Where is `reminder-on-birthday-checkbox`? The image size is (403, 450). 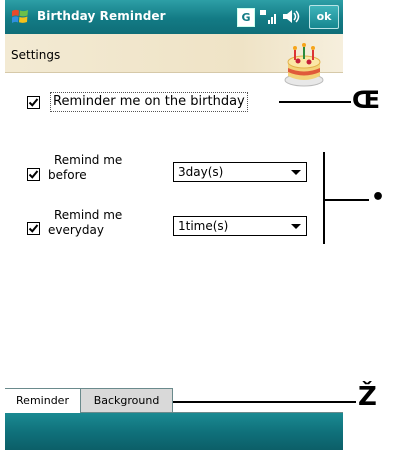 reminder-on-birthday-checkbox is located at coordinates (33, 102).